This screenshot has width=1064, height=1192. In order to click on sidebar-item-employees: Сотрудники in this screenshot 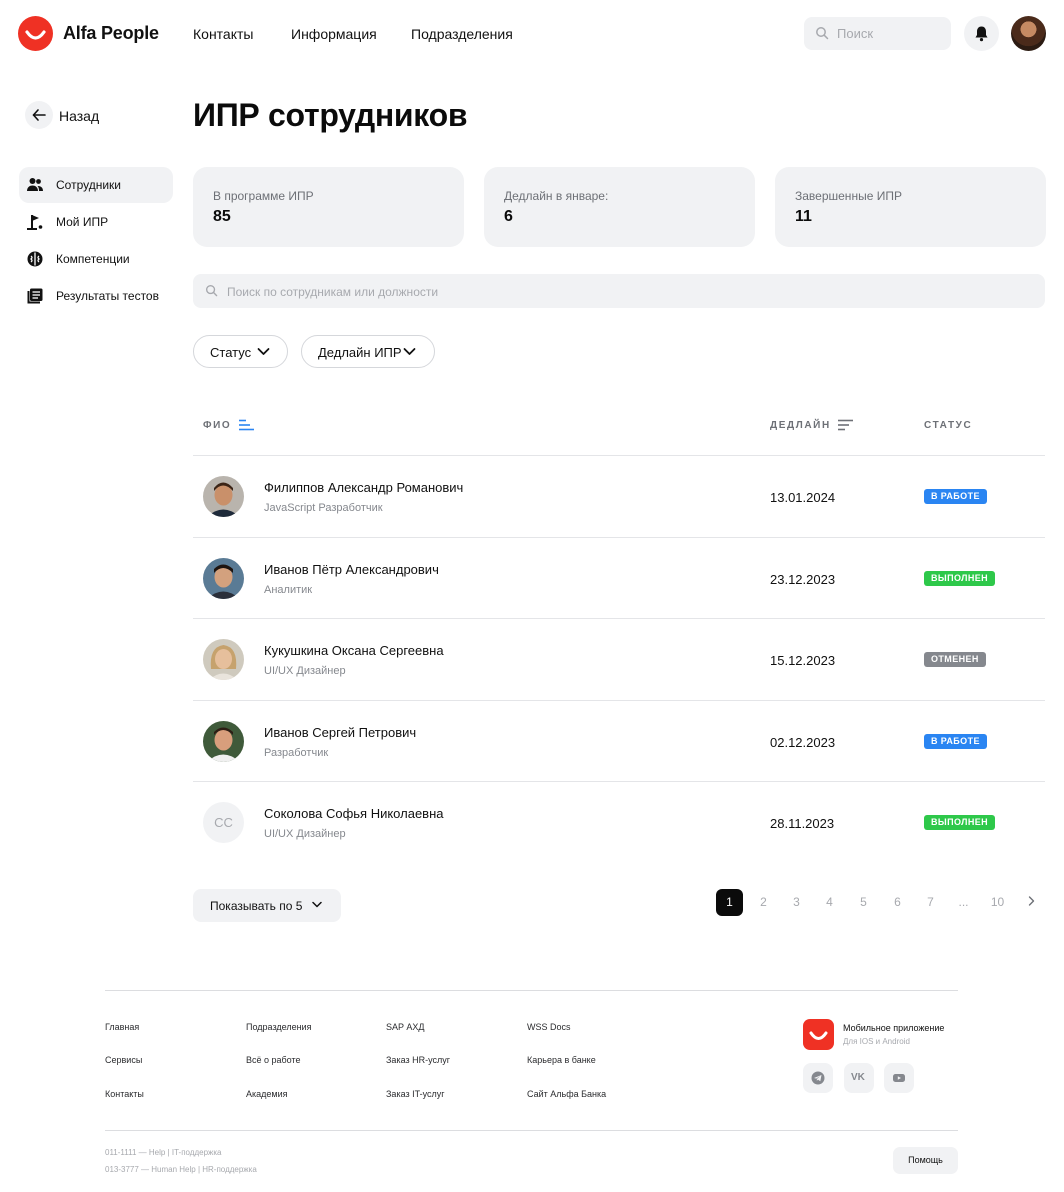, I will do `click(96, 185)`.